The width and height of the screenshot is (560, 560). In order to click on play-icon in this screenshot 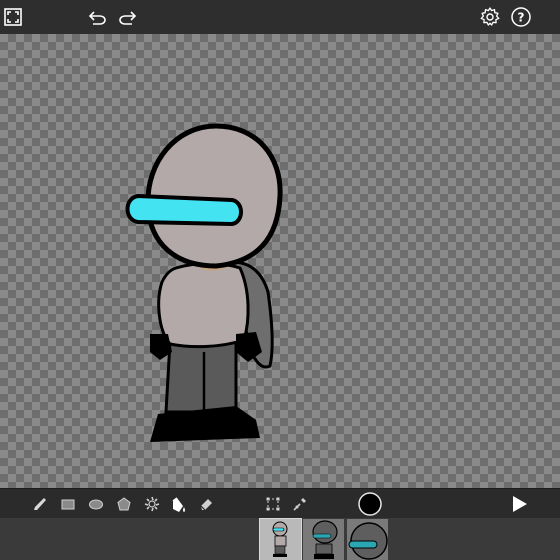, I will do `click(520, 504)`.